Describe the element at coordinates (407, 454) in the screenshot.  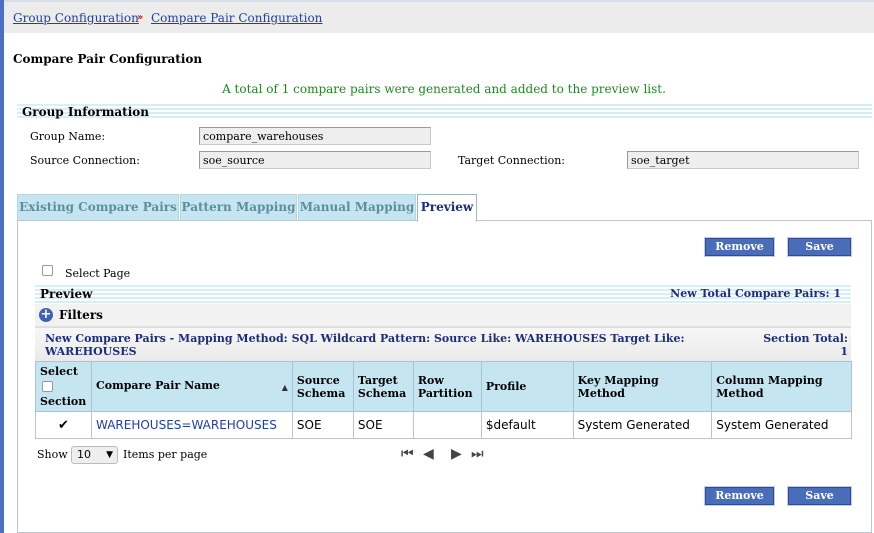
I see `first-page-icon: ⏮` at that location.